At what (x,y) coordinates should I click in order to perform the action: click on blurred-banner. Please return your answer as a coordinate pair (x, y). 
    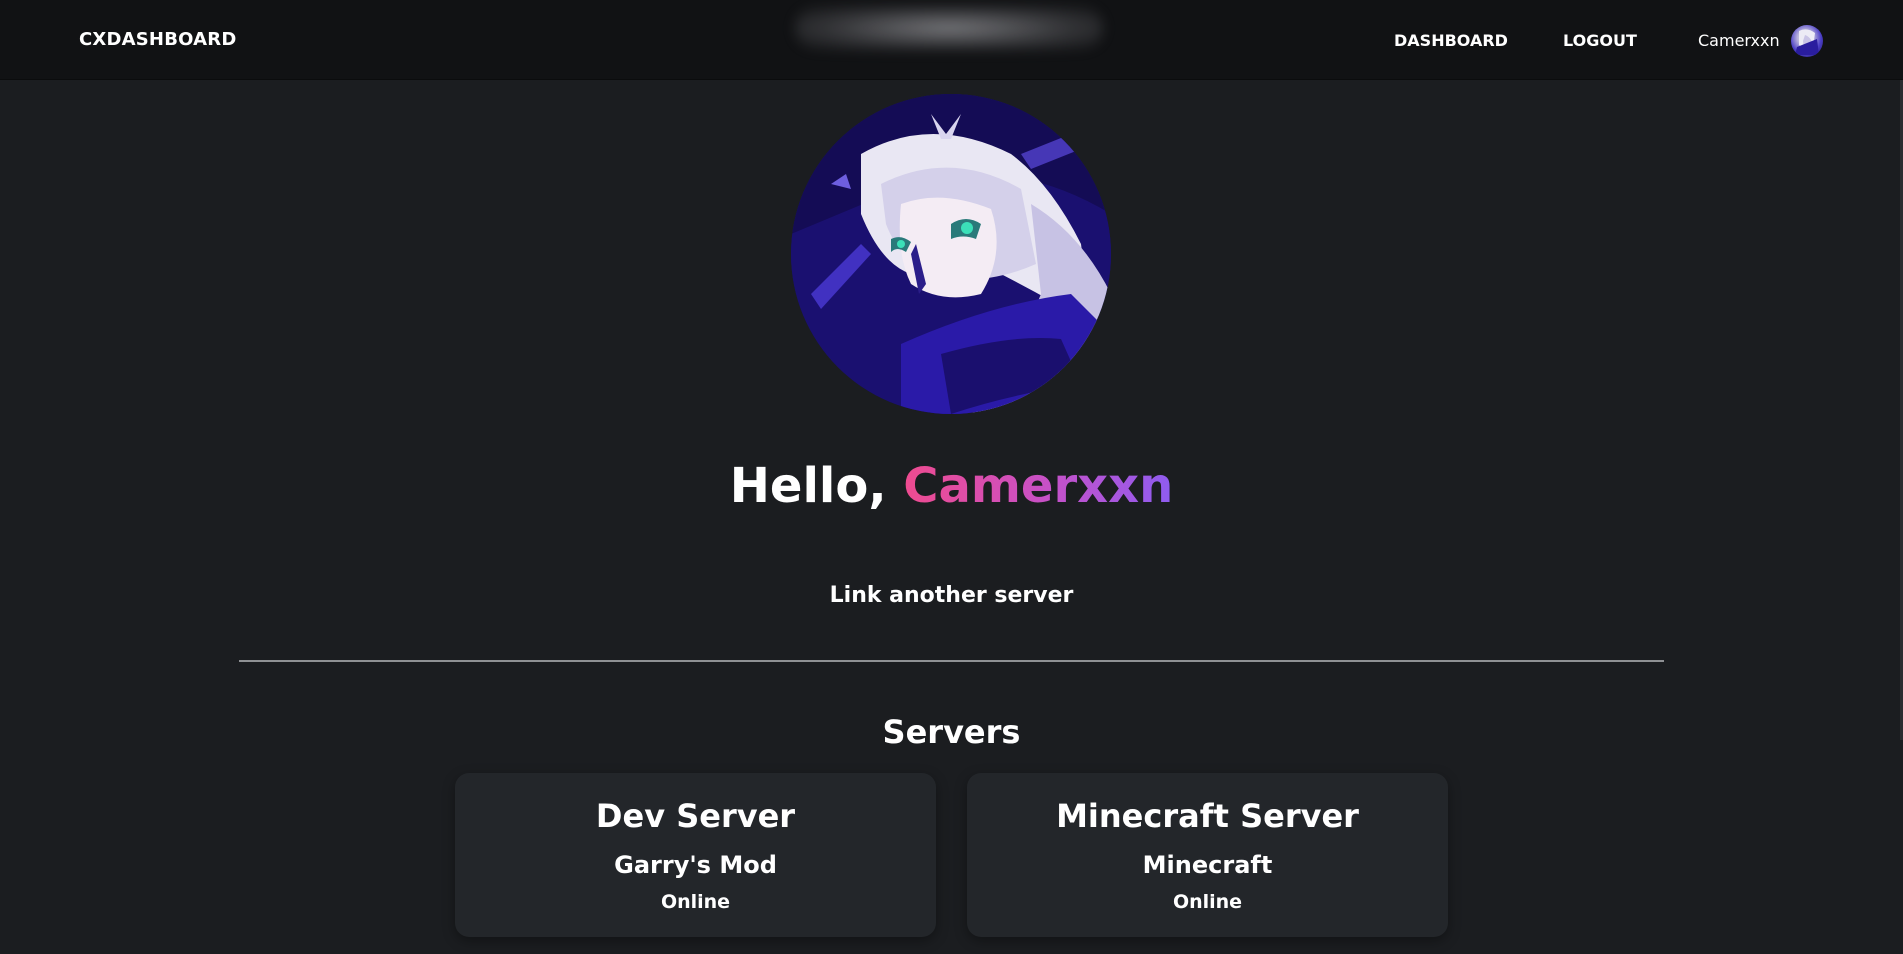
    Looking at the image, I should click on (949, 28).